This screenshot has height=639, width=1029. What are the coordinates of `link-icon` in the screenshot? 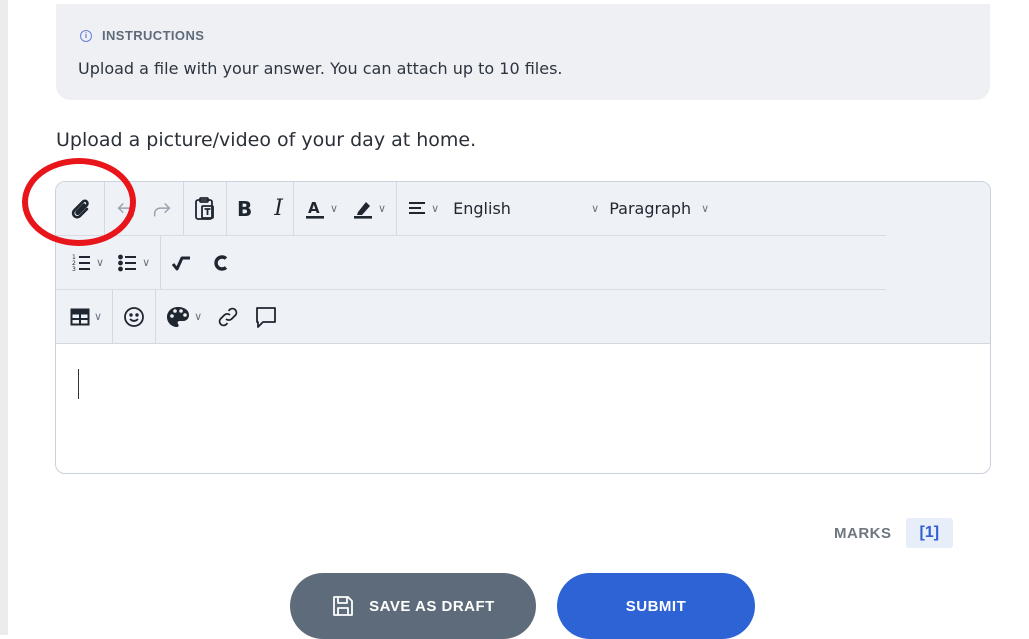 It's located at (228, 316).